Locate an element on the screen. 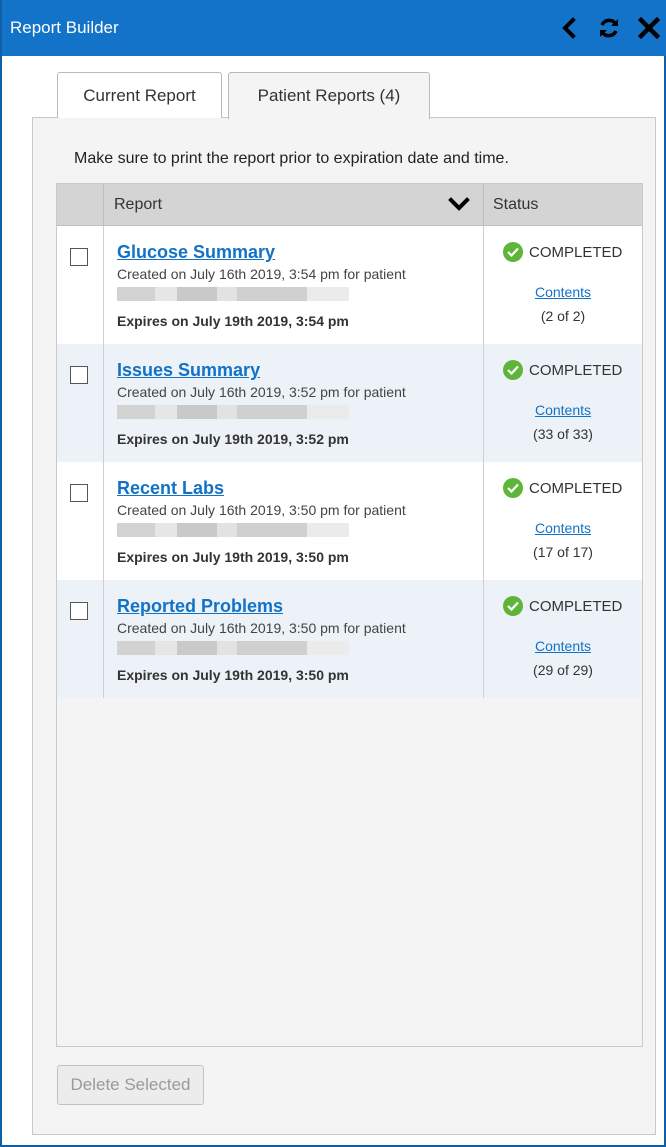  report-expires-text: Expires on July 19th 2019, 3:54 pm is located at coordinates (233, 321).